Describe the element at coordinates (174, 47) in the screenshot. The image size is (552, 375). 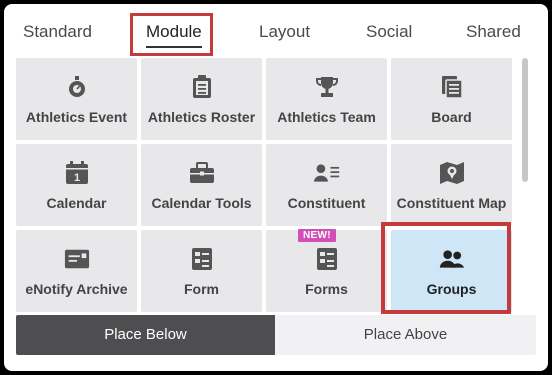
I see `active-tab-underline` at that location.